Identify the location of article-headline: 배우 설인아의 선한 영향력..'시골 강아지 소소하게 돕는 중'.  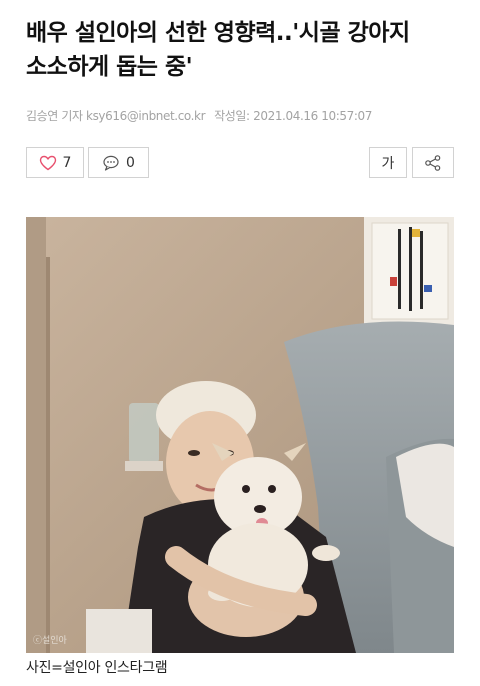
(246, 50).